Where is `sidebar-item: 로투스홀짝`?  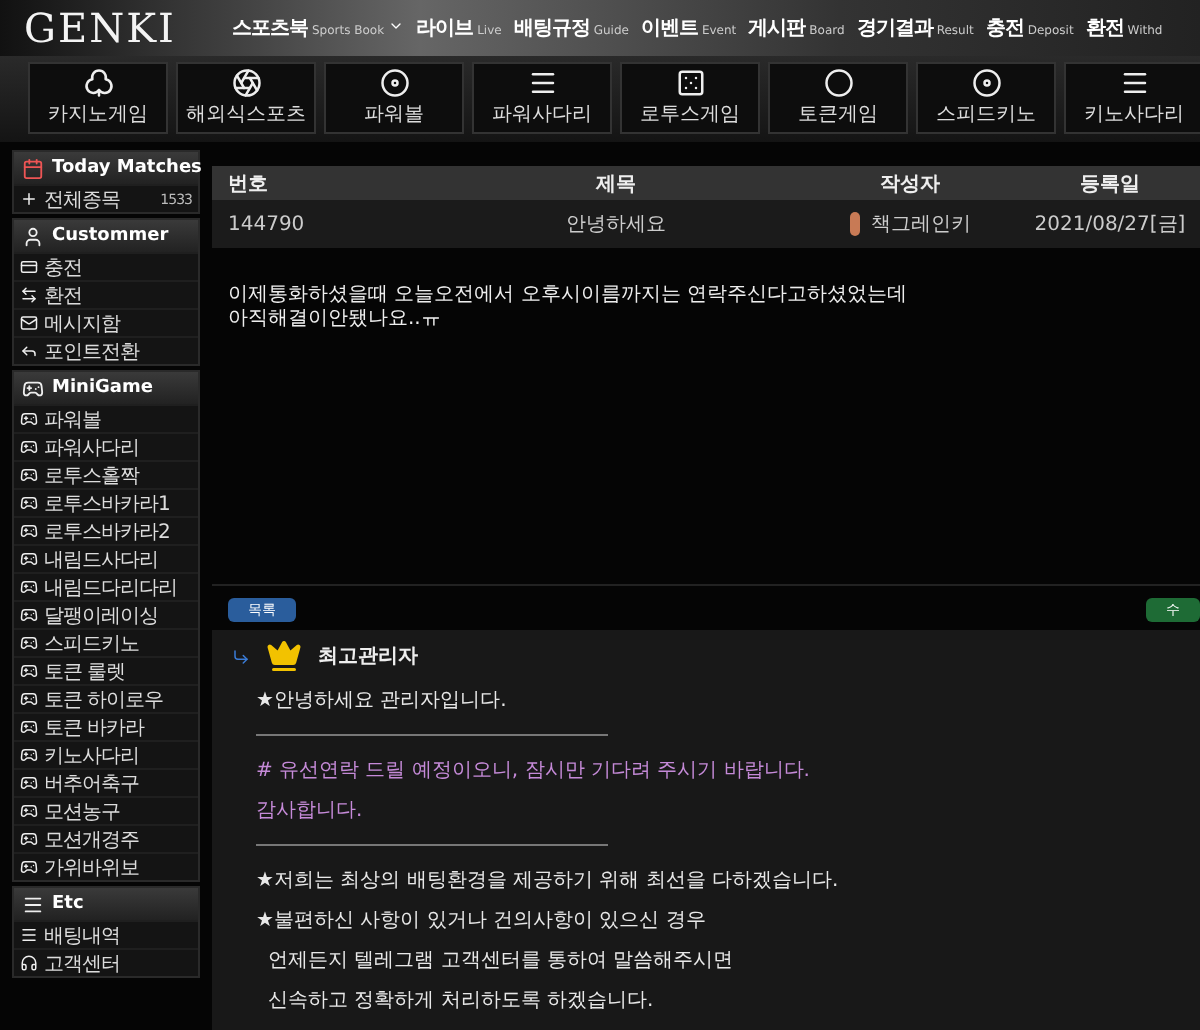 sidebar-item: 로투스홀짝 is located at coordinates (106, 474).